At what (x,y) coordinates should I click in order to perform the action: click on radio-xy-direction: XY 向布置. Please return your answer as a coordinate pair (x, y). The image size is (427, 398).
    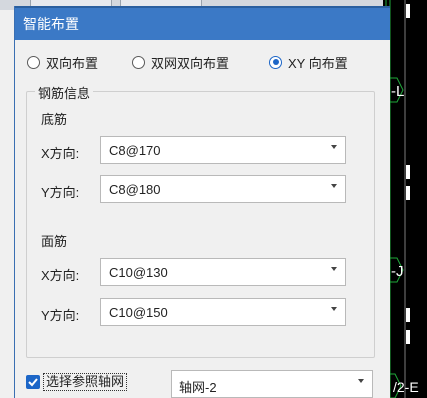
    Looking at the image, I should click on (308, 62).